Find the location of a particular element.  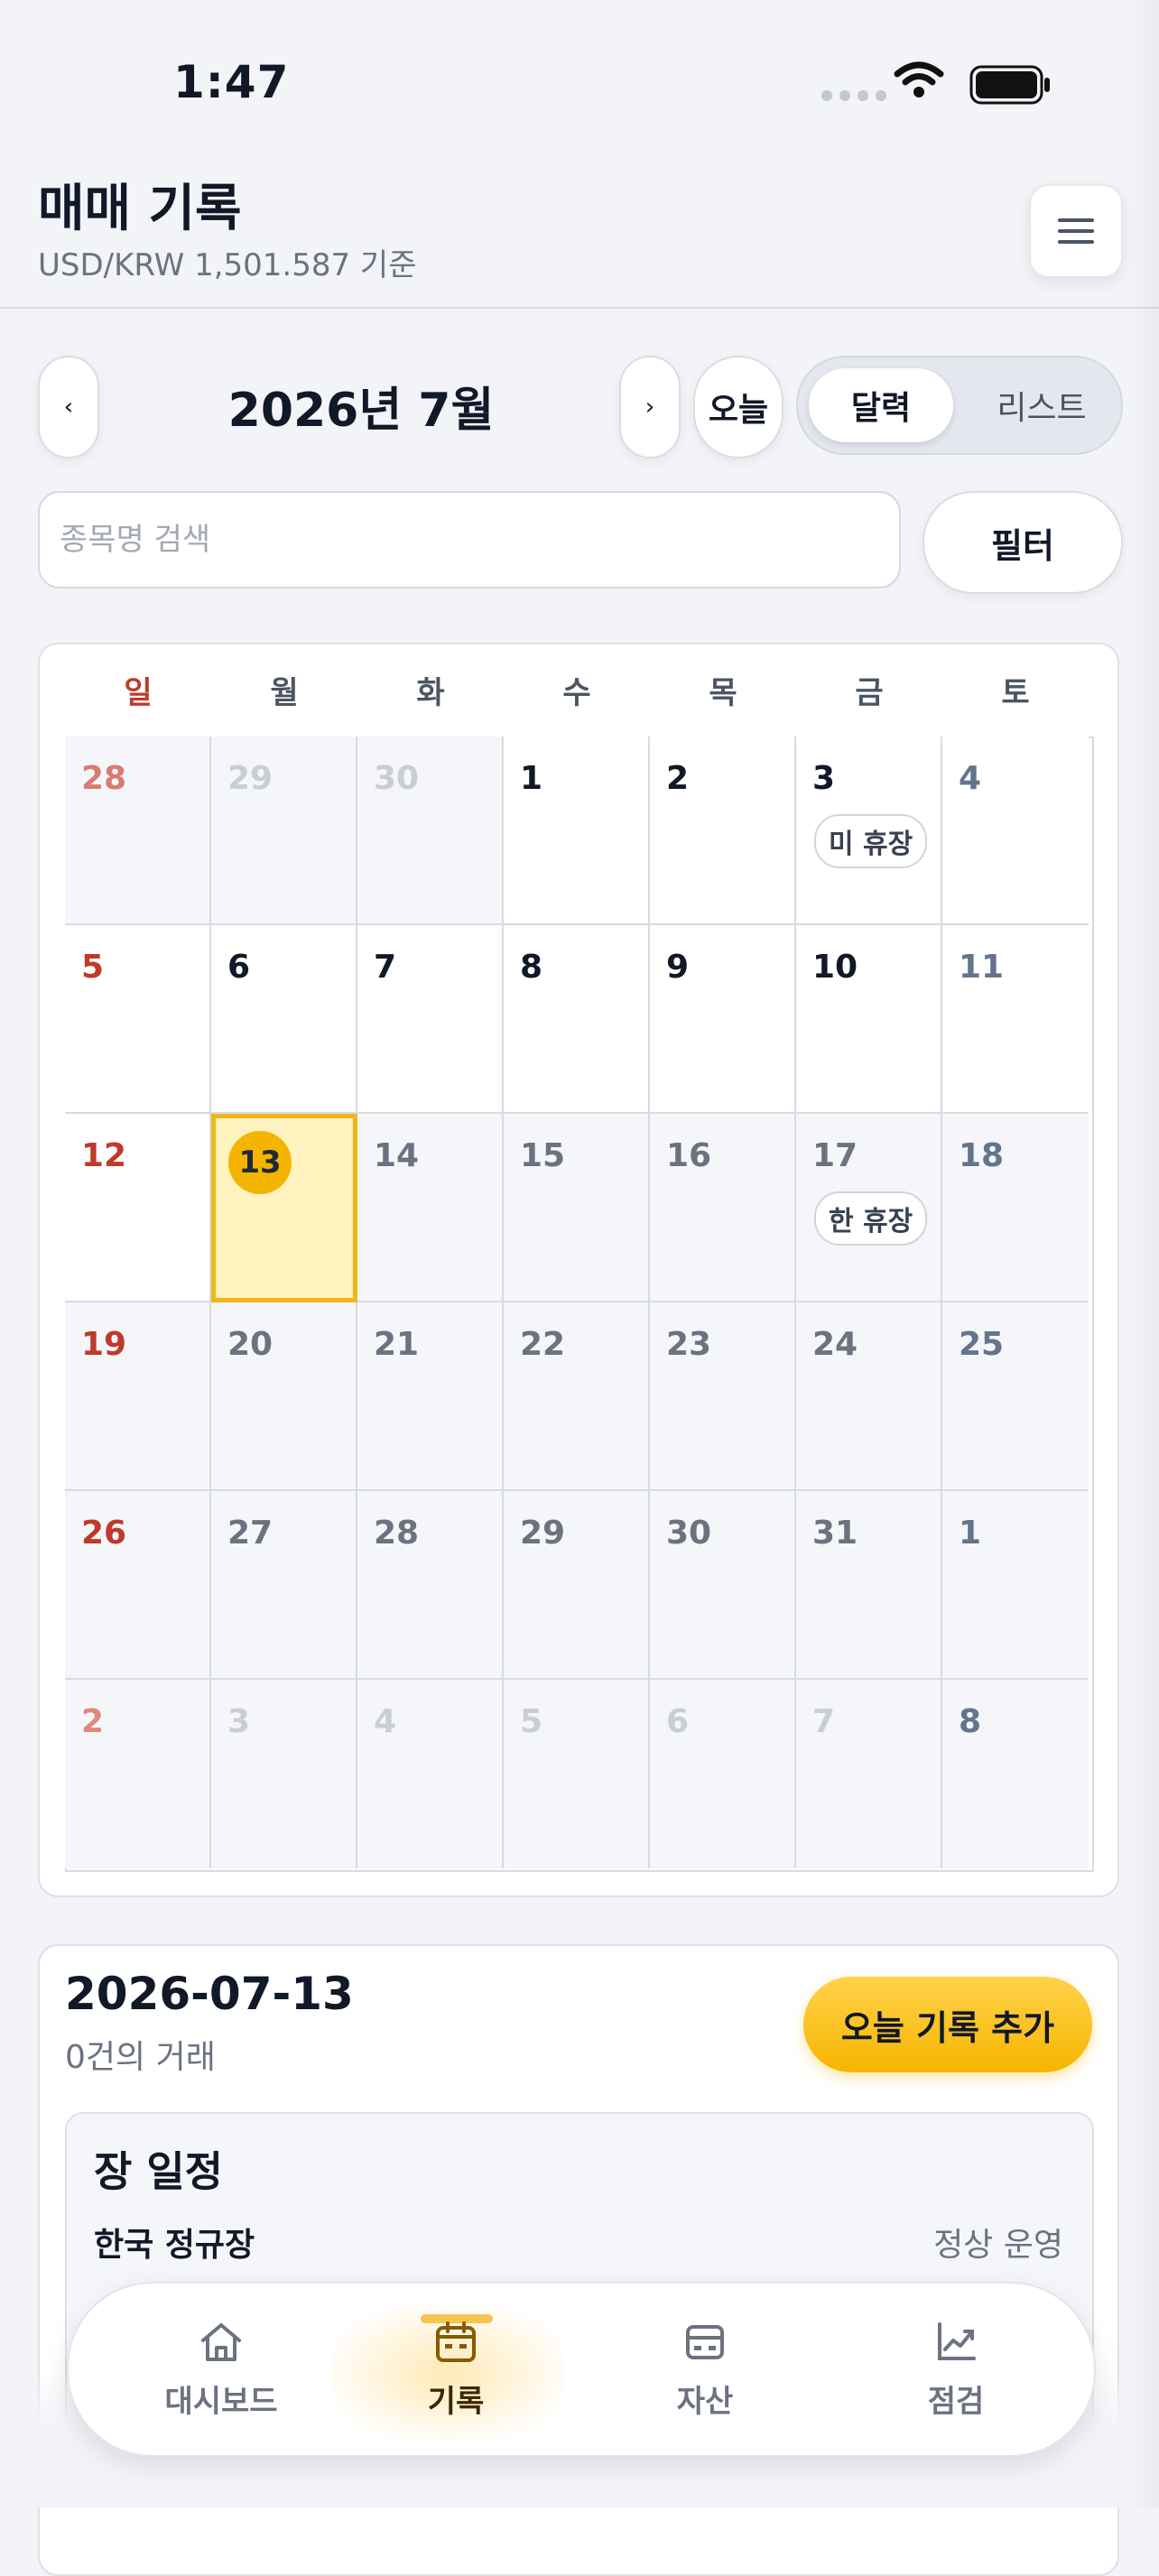

calendar-day-number: 31 is located at coordinates (835, 1533).